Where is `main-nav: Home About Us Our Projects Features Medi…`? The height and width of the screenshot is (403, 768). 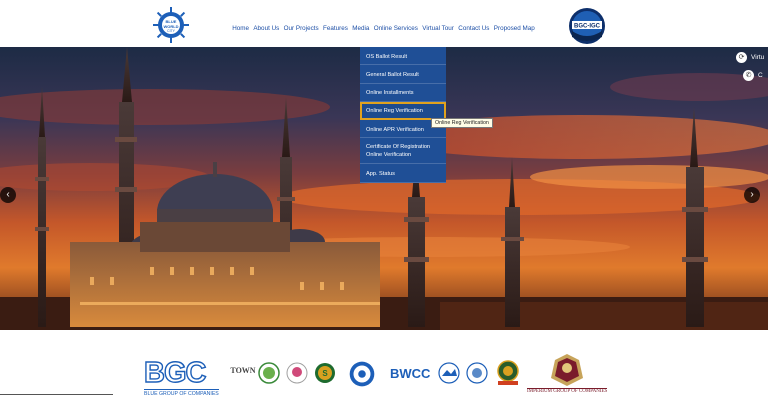
main-nav: Home About Us Our Projects Features Medi… is located at coordinates (383, 28).